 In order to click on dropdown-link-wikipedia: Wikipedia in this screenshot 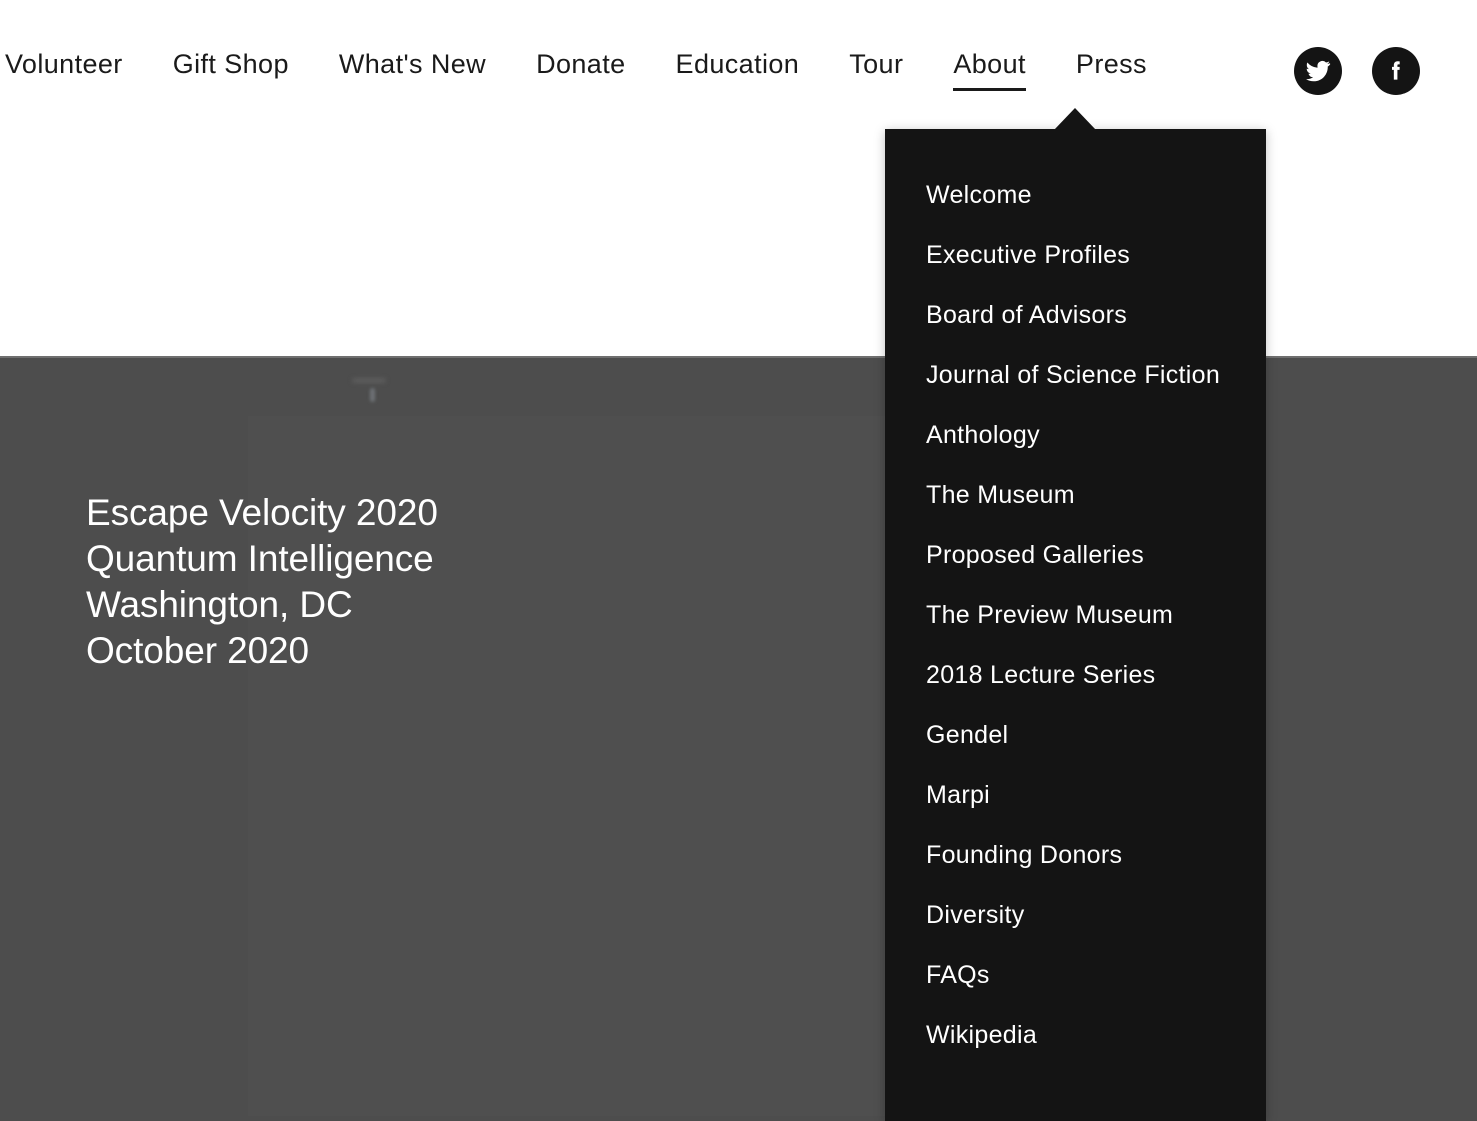, I will do `click(1075, 1035)`.